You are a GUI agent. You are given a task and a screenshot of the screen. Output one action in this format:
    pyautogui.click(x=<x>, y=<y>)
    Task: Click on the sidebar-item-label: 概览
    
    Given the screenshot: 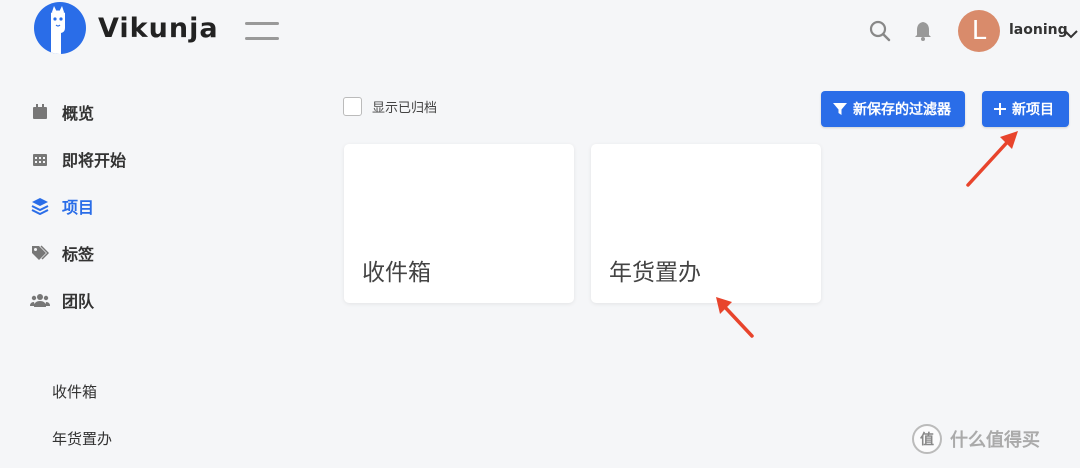 What is the action you would take?
    pyautogui.click(x=78, y=113)
    